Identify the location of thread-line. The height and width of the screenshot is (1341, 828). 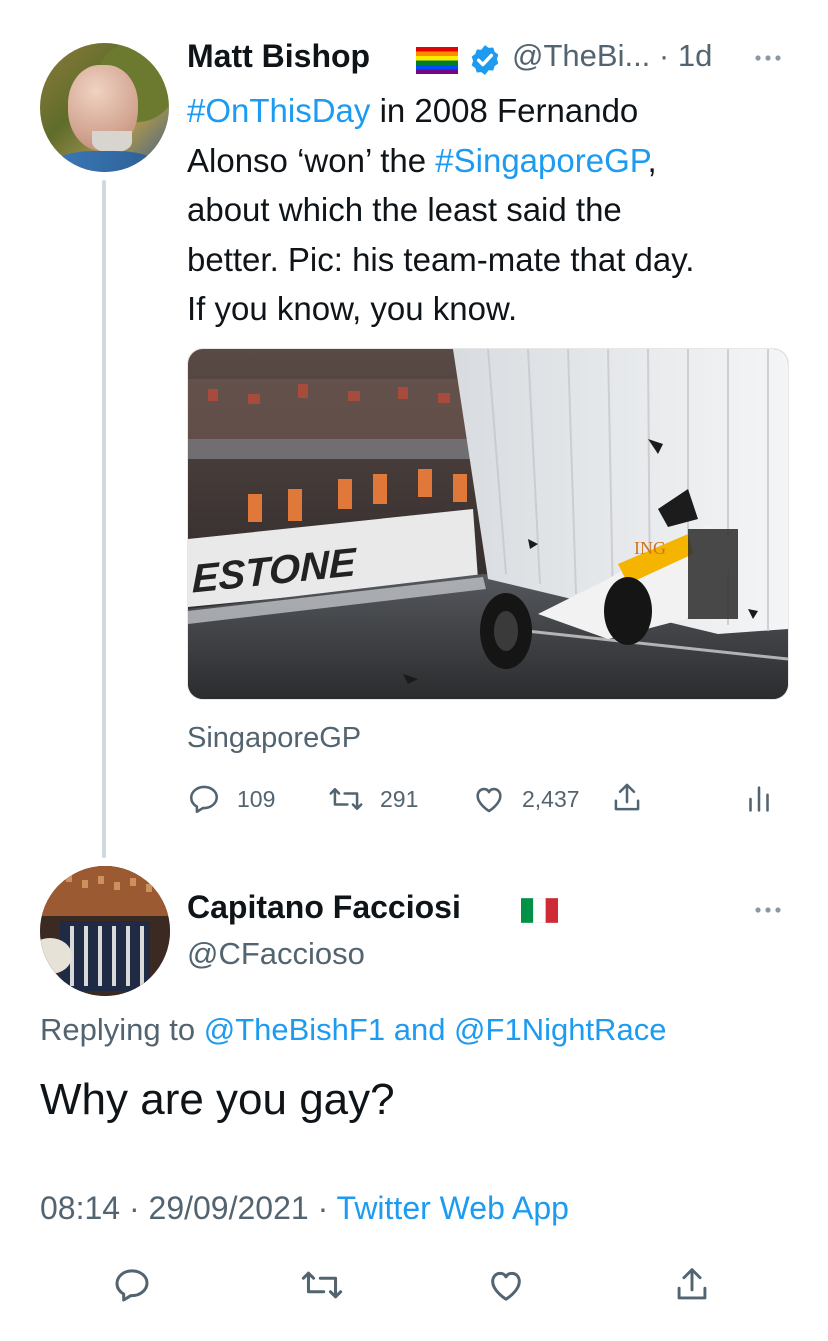
(104, 519).